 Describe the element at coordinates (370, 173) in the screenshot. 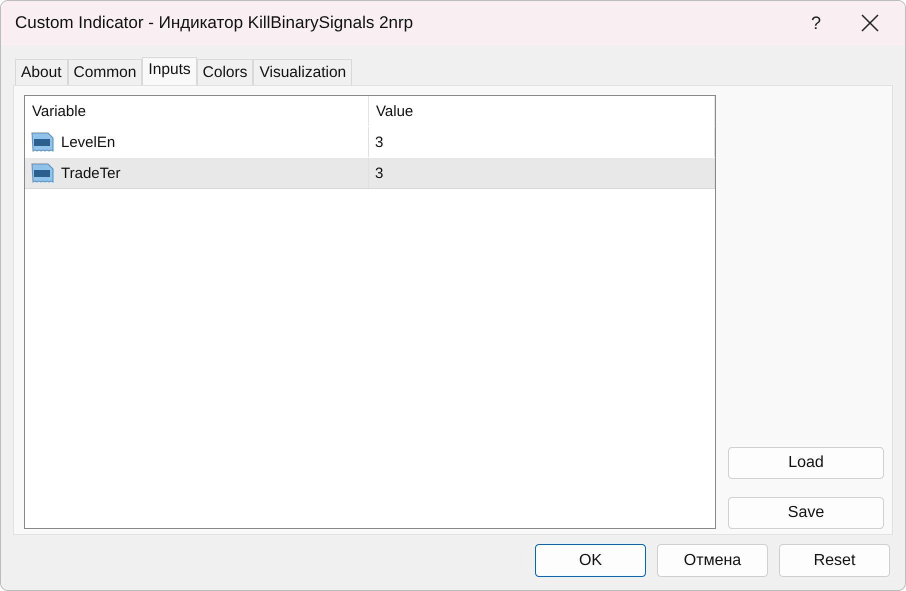

I see `table-row: TradeTer 3` at that location.